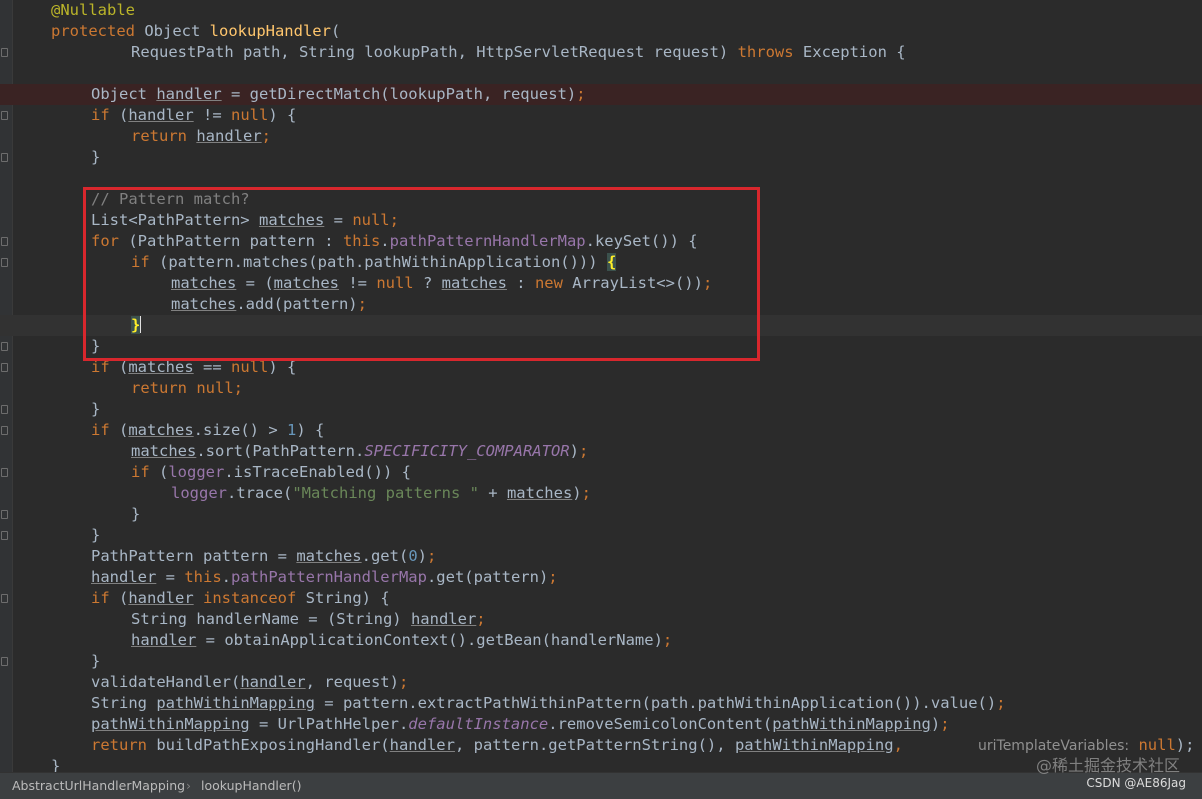  Describe the element at coordinates (467, 451) in the screenshot. I see `static-field-token: SPECIFICITY_COMPARATOR` at that location.